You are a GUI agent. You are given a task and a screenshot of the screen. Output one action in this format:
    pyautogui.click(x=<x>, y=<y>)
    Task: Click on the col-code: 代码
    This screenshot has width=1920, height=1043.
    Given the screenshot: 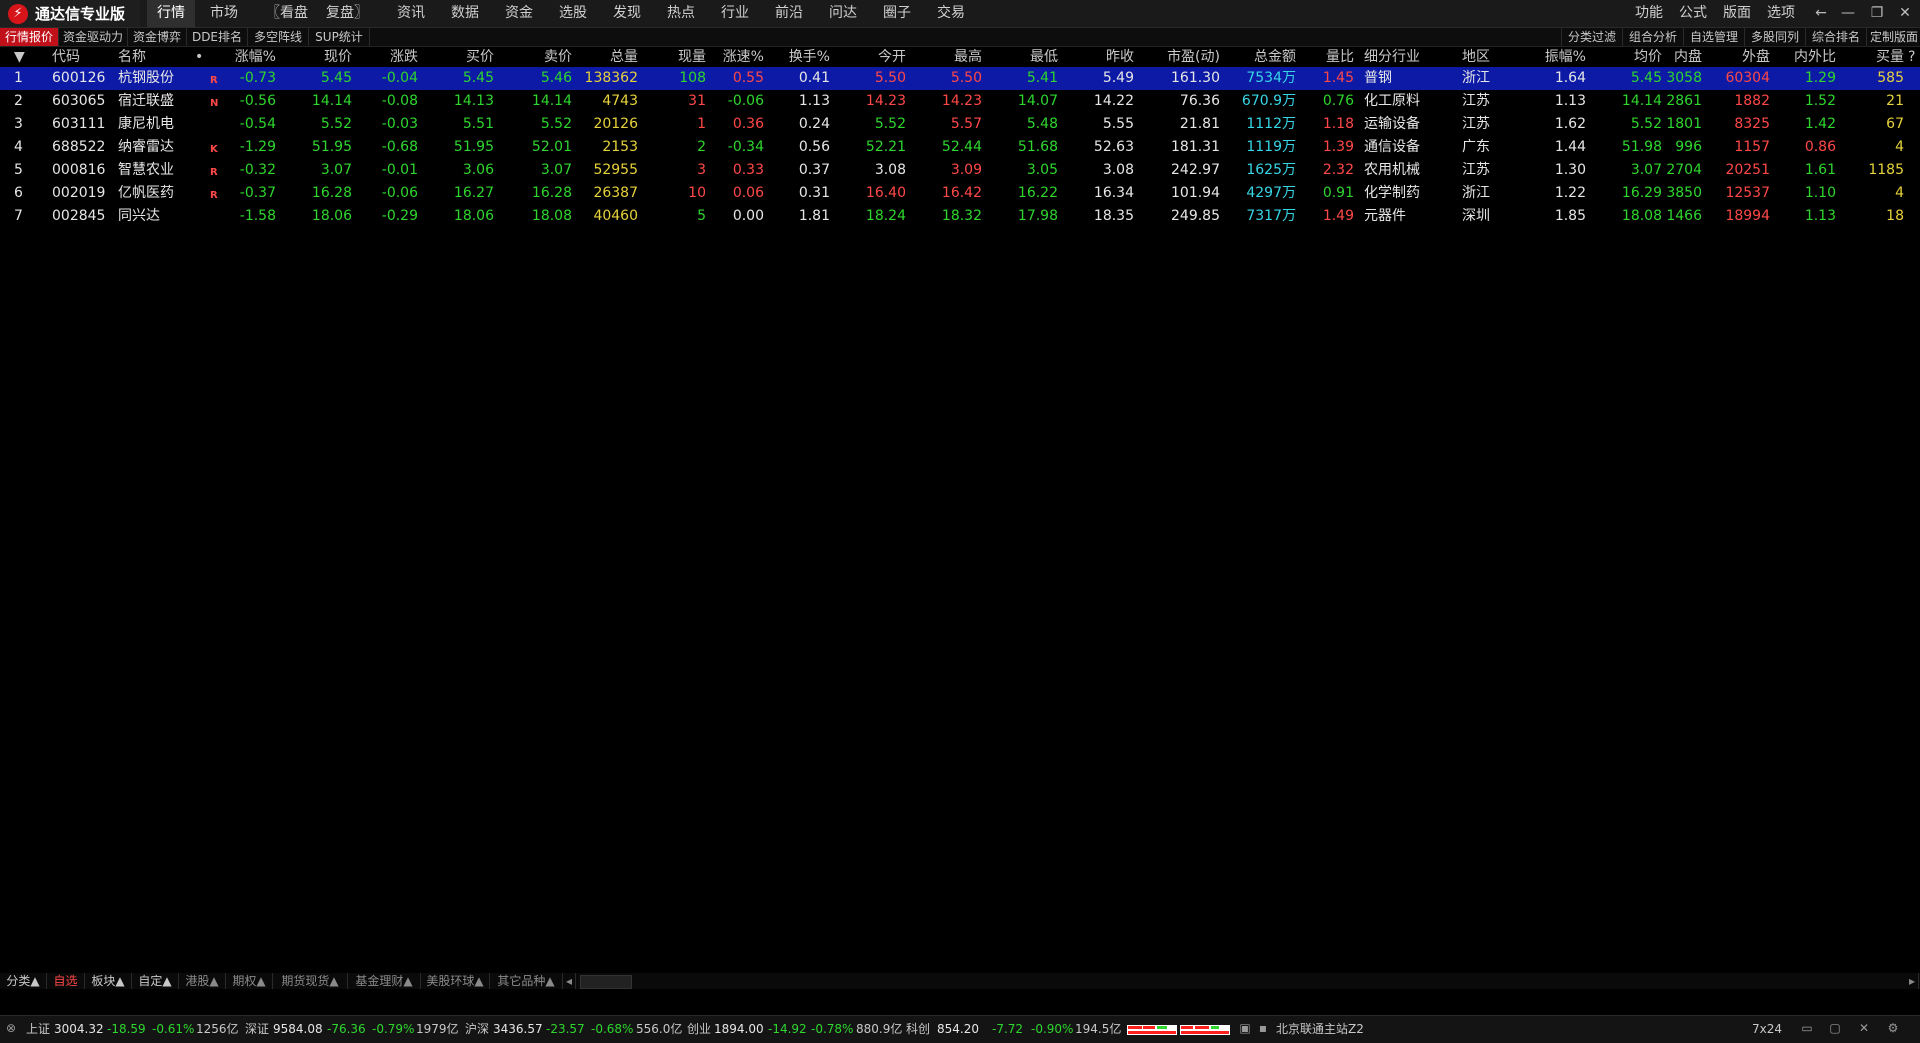 What is the action you would take?
    pyautogui.click(x=66, y=57)
    